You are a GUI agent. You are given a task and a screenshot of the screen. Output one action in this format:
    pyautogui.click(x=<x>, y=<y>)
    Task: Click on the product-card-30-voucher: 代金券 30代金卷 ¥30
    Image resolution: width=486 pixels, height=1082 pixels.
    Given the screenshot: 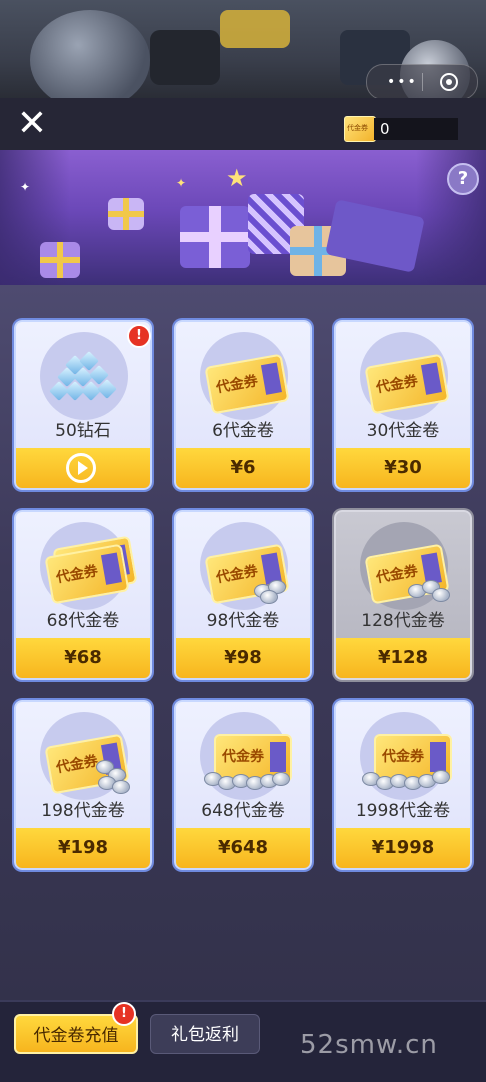 What is the action you would take?
    pyautogui.click(x=403, y=405)
    